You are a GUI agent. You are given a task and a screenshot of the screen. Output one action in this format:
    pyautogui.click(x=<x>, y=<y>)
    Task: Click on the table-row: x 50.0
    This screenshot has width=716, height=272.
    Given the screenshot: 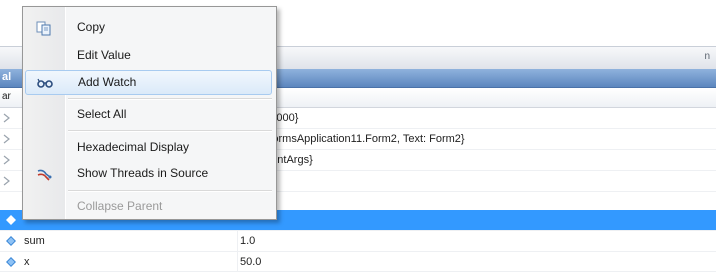 What is the action you would take?
    pyautogui.click(x=358, y=262)
    